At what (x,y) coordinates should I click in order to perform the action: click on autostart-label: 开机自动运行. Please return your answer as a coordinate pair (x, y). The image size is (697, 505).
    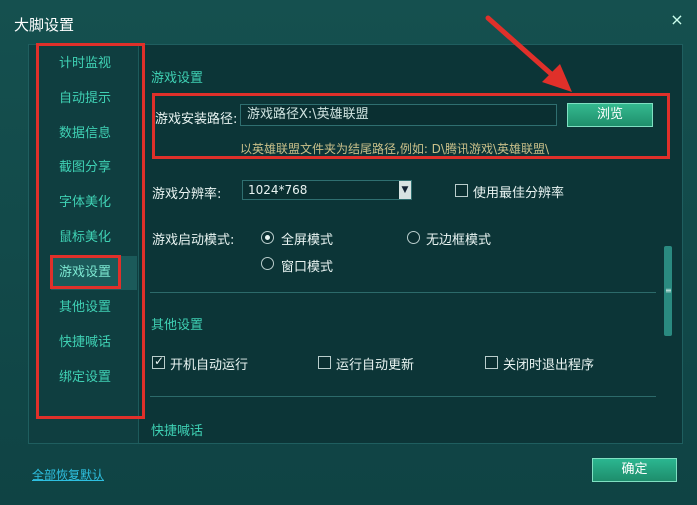
    Looking at the image, I should click on (209, 365).